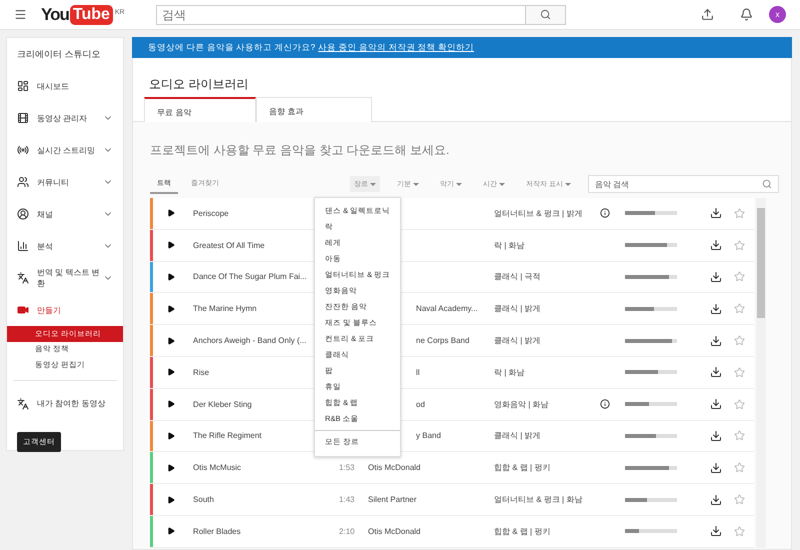 Image resolution: width=800 pixels, height=550 pixels. What do you see at coordinates (428, 435) in the screenshot?
I see `track-artist: y Band` at bounding box center [428, 435].